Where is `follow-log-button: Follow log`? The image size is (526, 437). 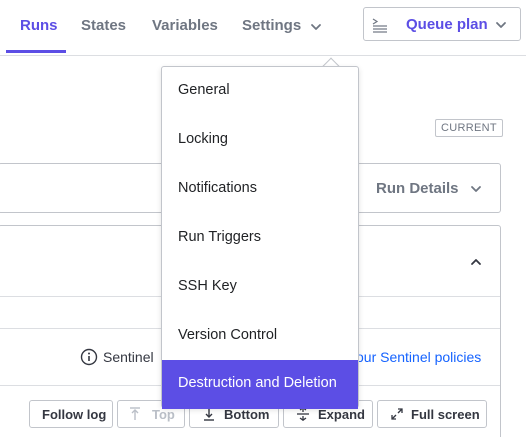
follow-log-button: Follow log is located at coordinates (71, 414).